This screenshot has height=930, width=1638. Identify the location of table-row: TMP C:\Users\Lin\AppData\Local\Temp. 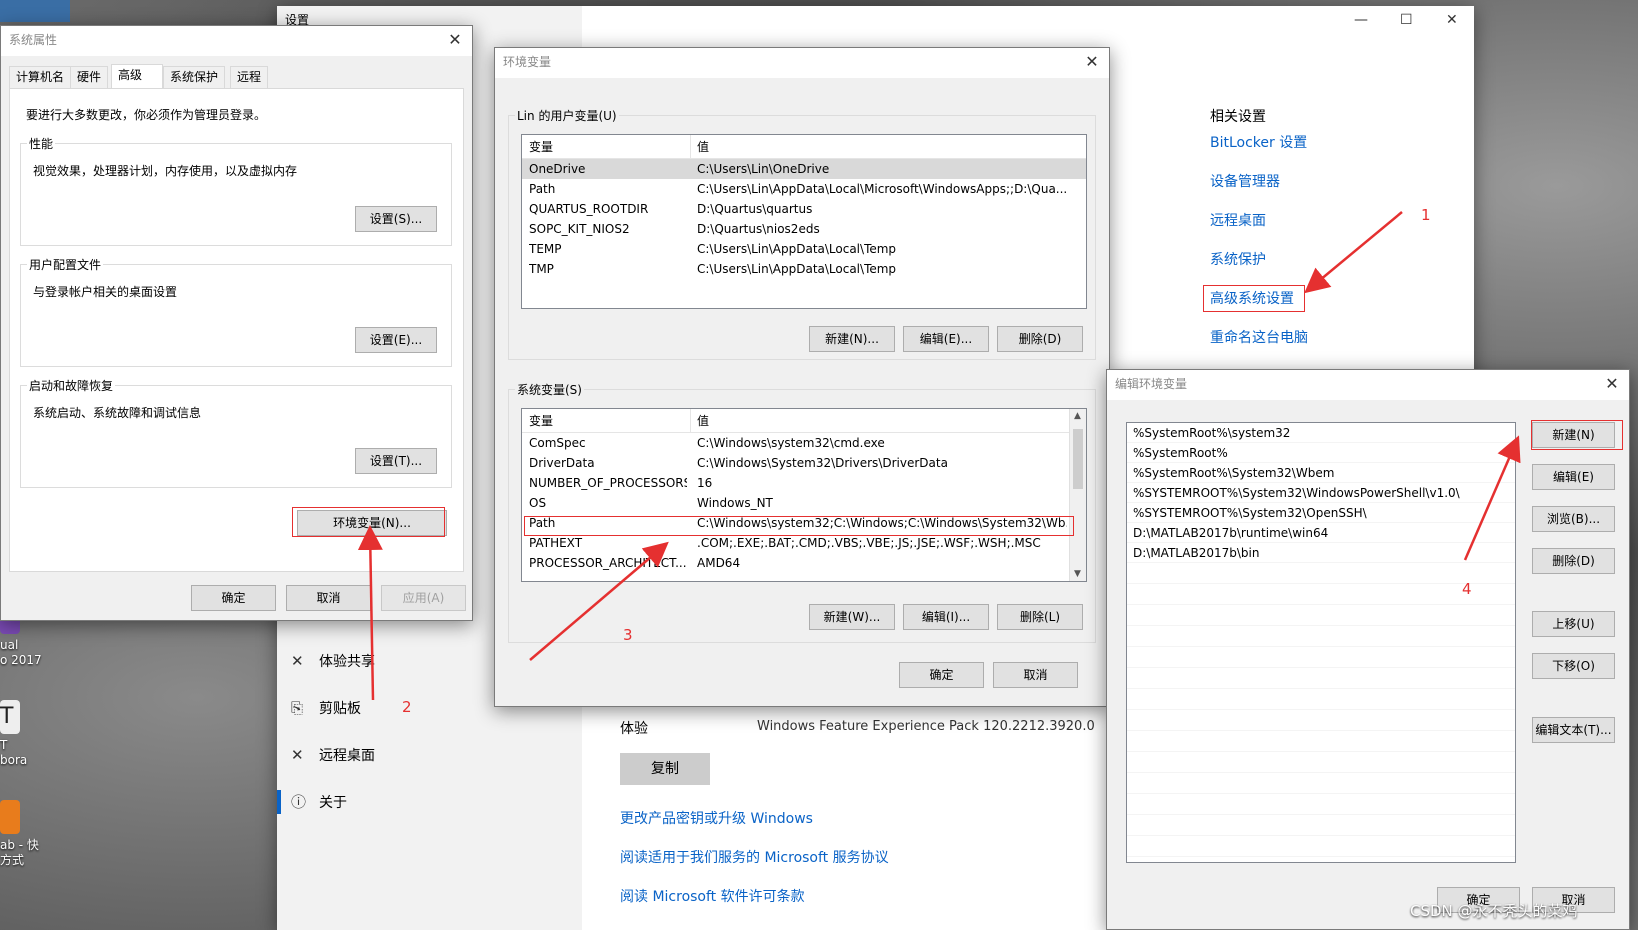
(804, 269).